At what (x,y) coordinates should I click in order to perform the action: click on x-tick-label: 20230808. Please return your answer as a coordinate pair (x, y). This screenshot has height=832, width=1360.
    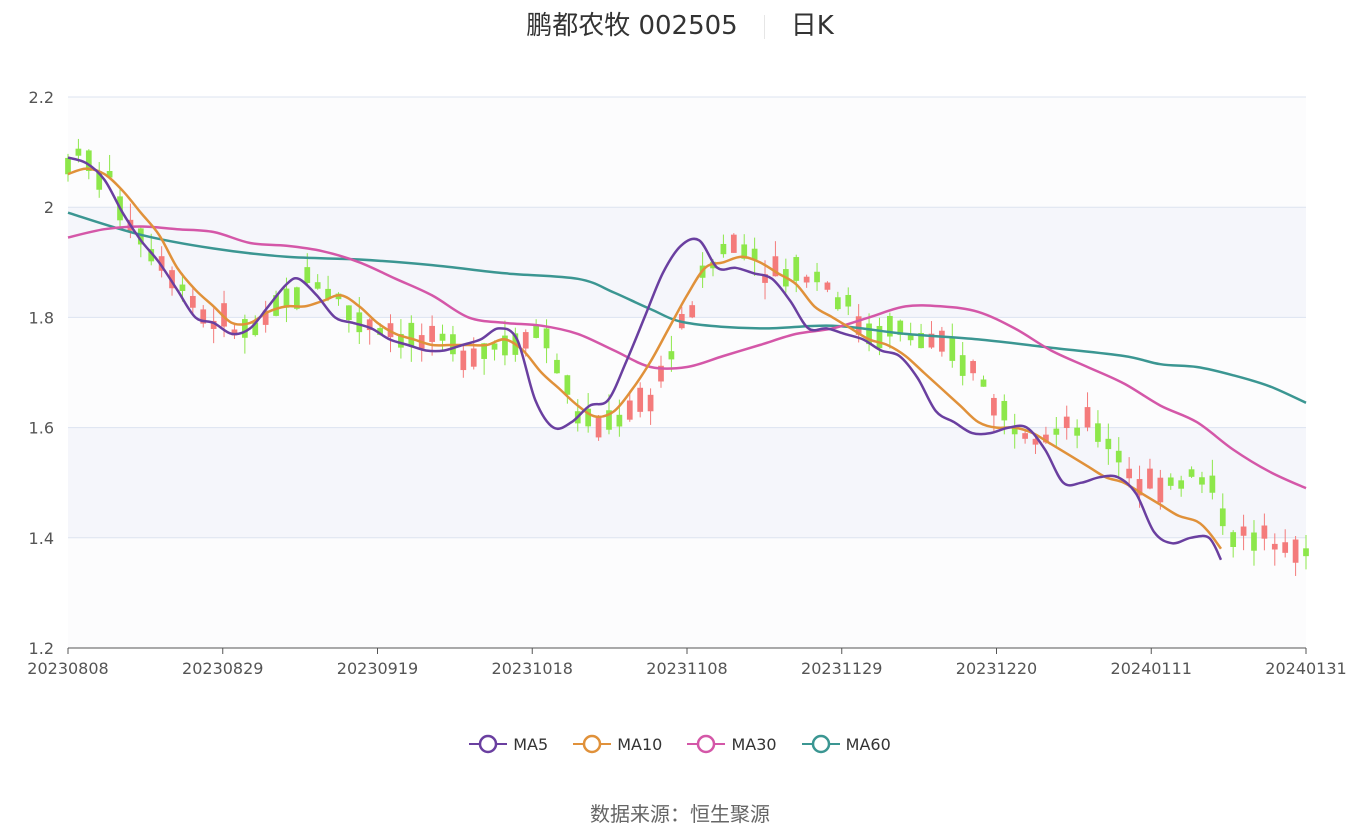
    Looking at the image, I should click on (67, 668).